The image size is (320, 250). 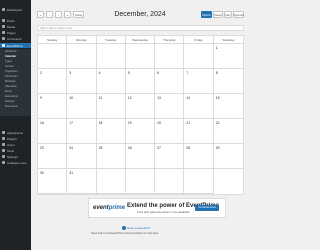 What do you see at coordinates (53, 81) in the screenshot?
I see `day-cell: 2` at bounding box center [53, 81].